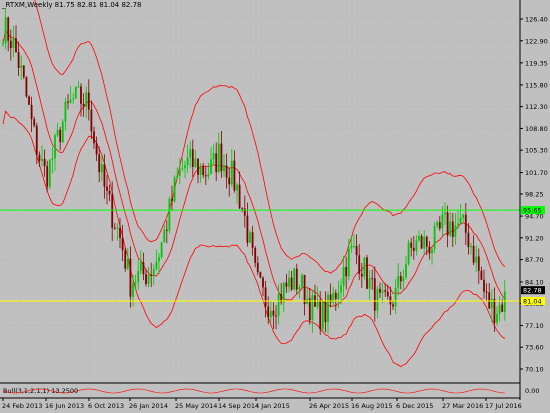 The image size is (550, 413). Describe the element at coordinates (238, 406) in the screenshot. I see `time-label: 14 Sep 2014` at that location.